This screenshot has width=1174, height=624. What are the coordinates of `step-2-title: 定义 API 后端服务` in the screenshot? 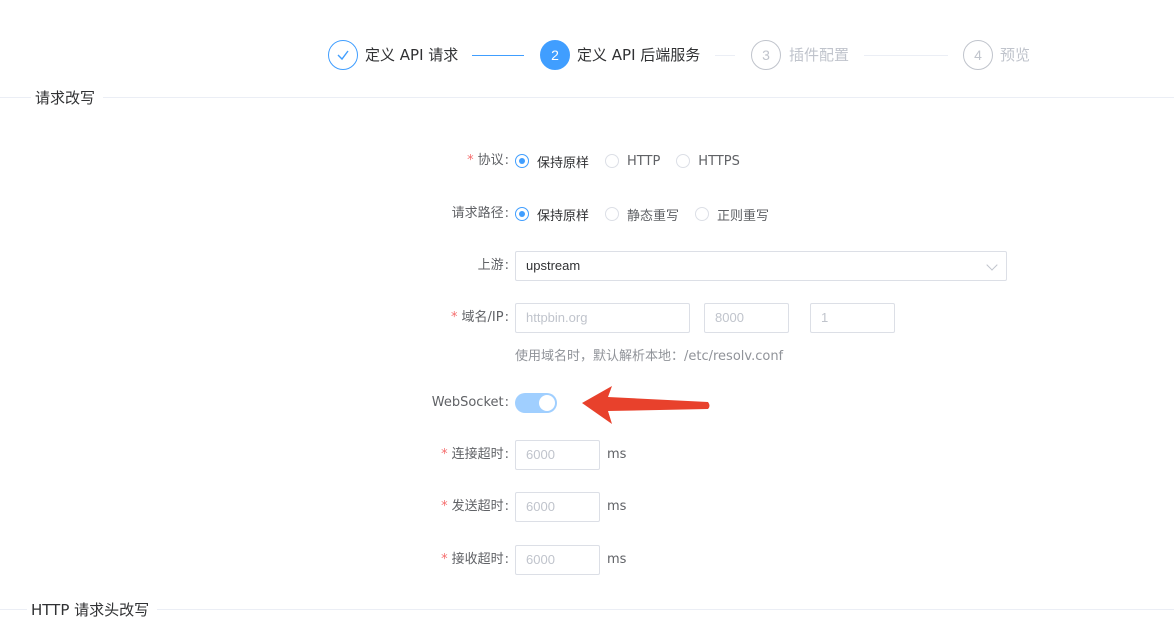 It's located at (639, 55).